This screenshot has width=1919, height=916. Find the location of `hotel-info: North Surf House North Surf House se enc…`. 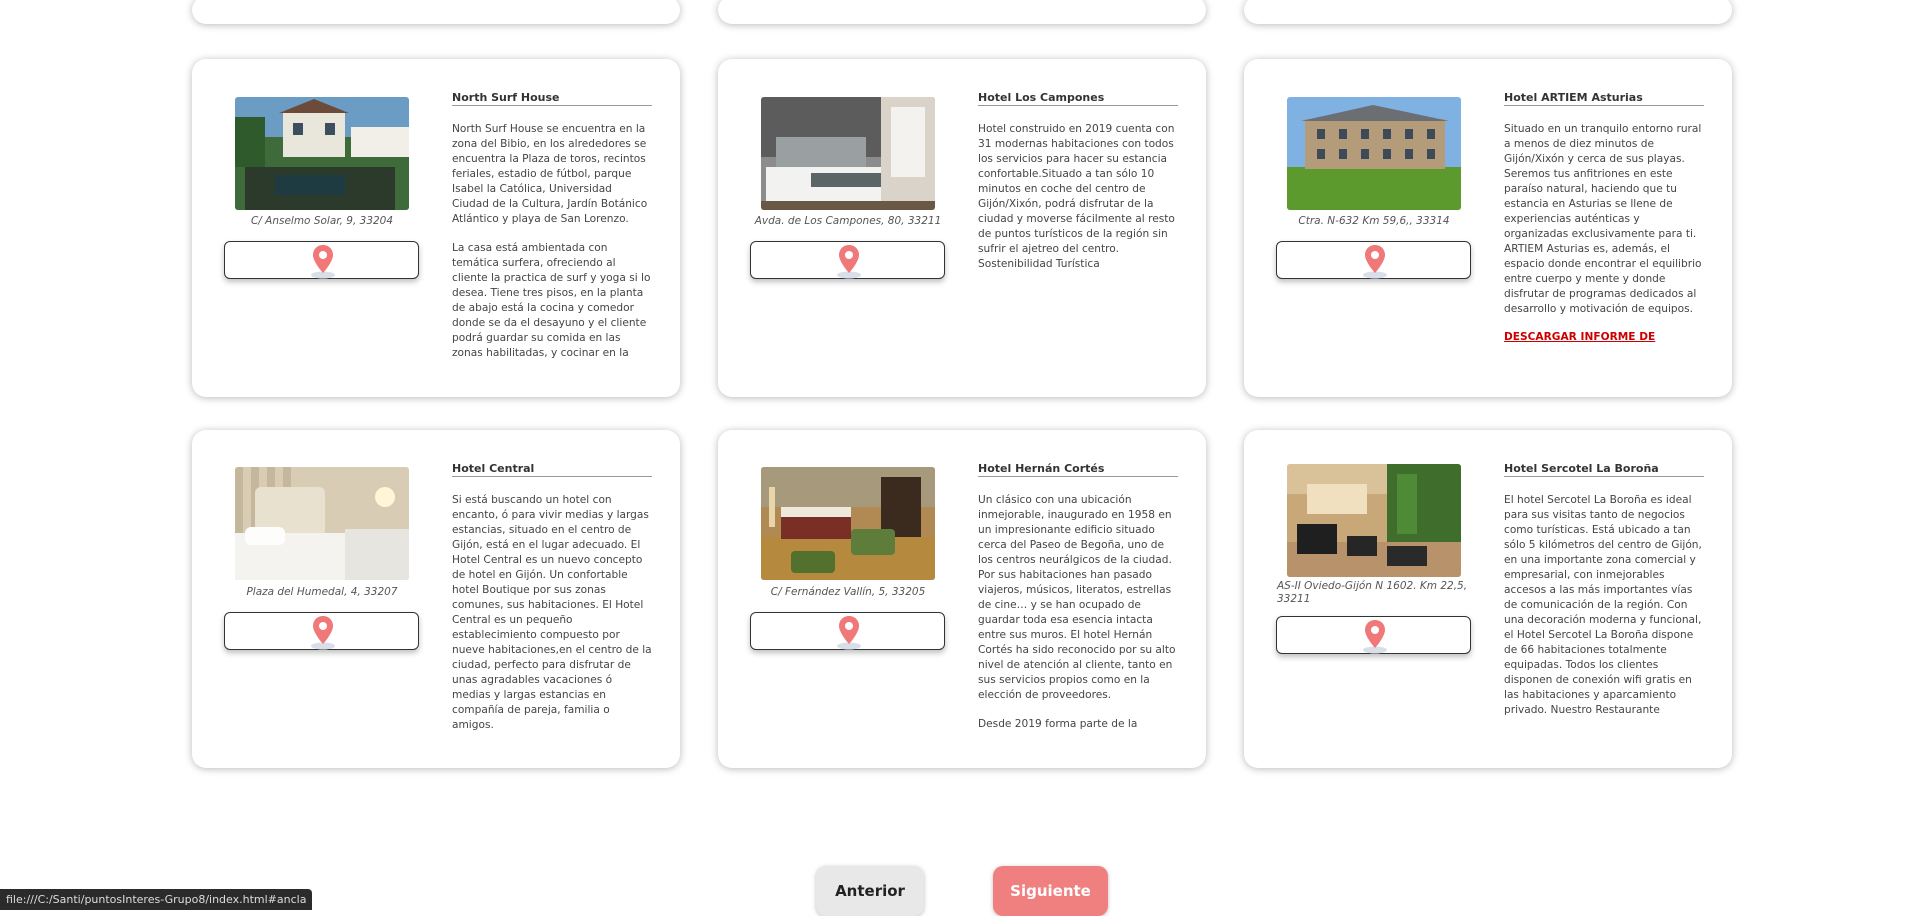

hotel-info: North Surf House North Surf House se enc… is located at coordinates (552, 230).